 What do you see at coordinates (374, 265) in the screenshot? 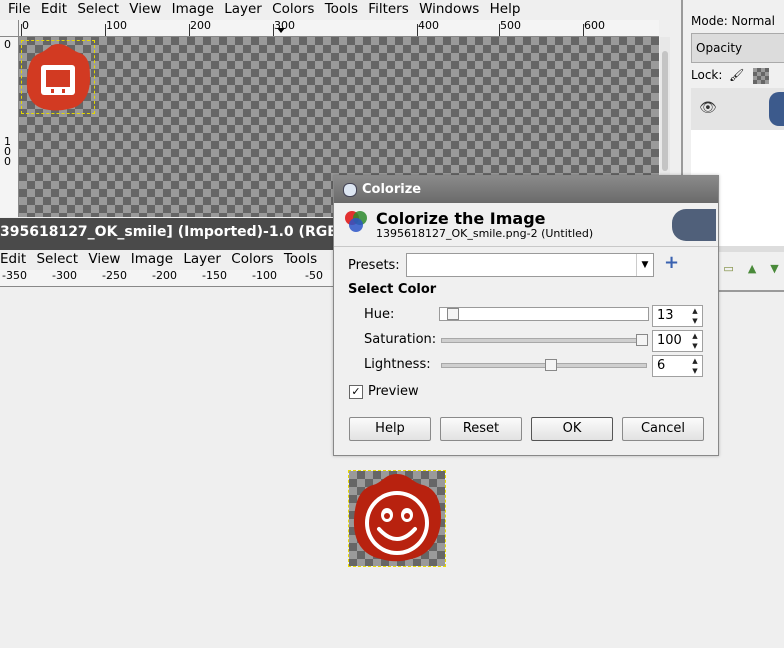
I see `presets-label: Presets:` at bounding box center [374, 265].